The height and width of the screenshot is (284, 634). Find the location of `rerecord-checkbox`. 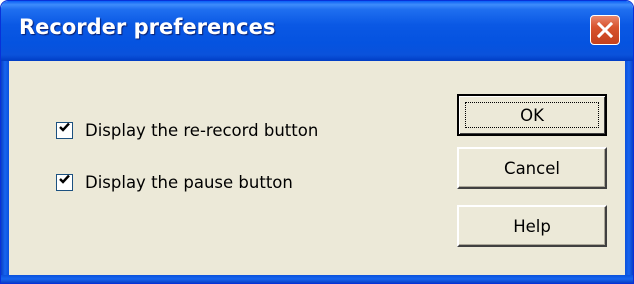

rerecord-checkbox is located at coordinates (64, 130).